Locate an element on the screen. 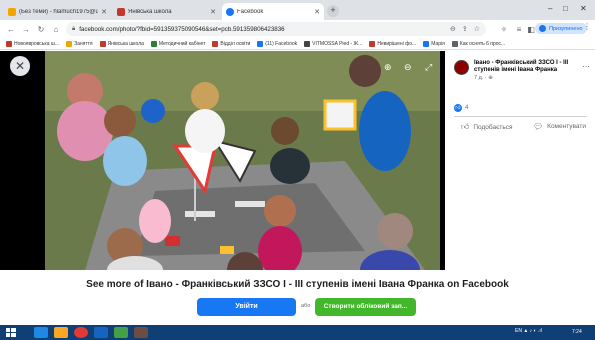 This screenshot has width=595, height=340. extensions-icon: ✧ is located at coordinates (504, 29).